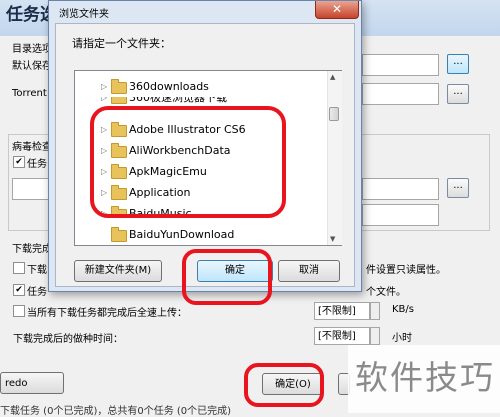 The image size is (500, 417). I want to click on readonly-label-suffix: 件设置只读属性。, so click(406, 270).